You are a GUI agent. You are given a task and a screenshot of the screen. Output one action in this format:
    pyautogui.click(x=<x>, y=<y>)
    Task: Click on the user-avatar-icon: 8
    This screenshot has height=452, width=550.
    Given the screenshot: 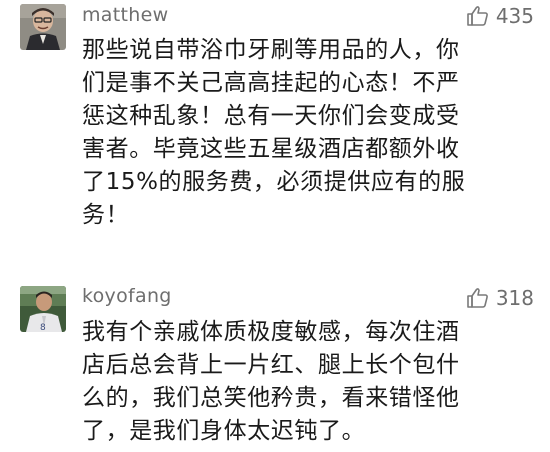 What is the action you would take?
    pyautogui.click(x=43, y=309)
    